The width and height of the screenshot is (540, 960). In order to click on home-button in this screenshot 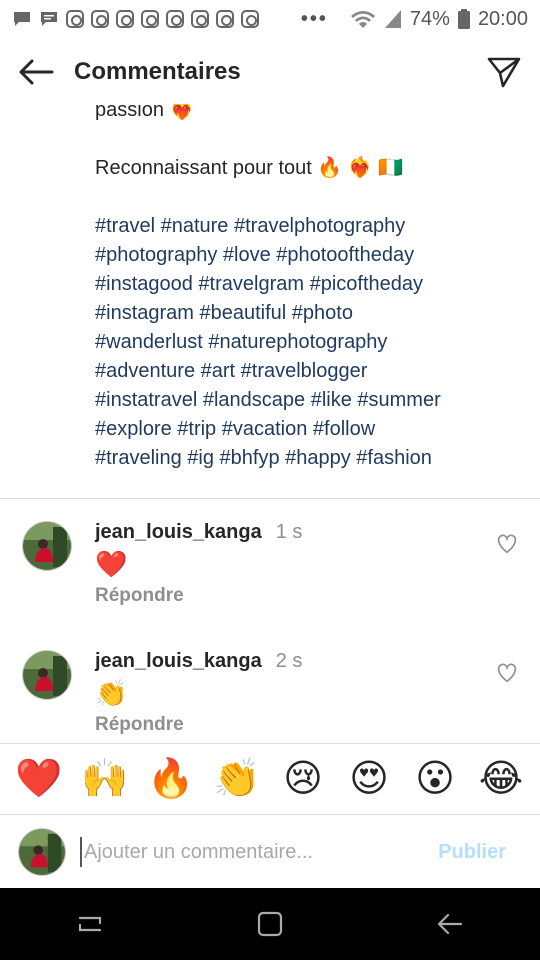, I will do `click(270, 924)`.